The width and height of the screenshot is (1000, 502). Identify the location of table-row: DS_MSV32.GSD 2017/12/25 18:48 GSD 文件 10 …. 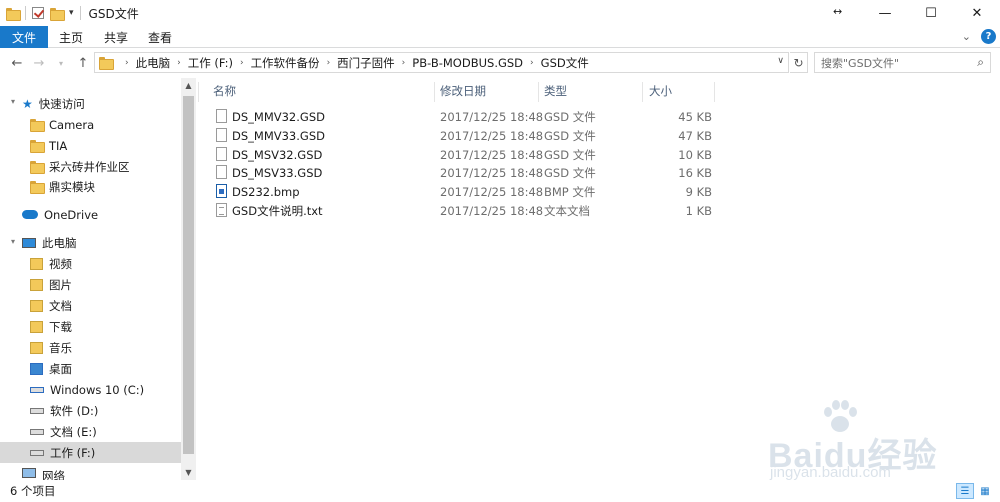
(462, 154).